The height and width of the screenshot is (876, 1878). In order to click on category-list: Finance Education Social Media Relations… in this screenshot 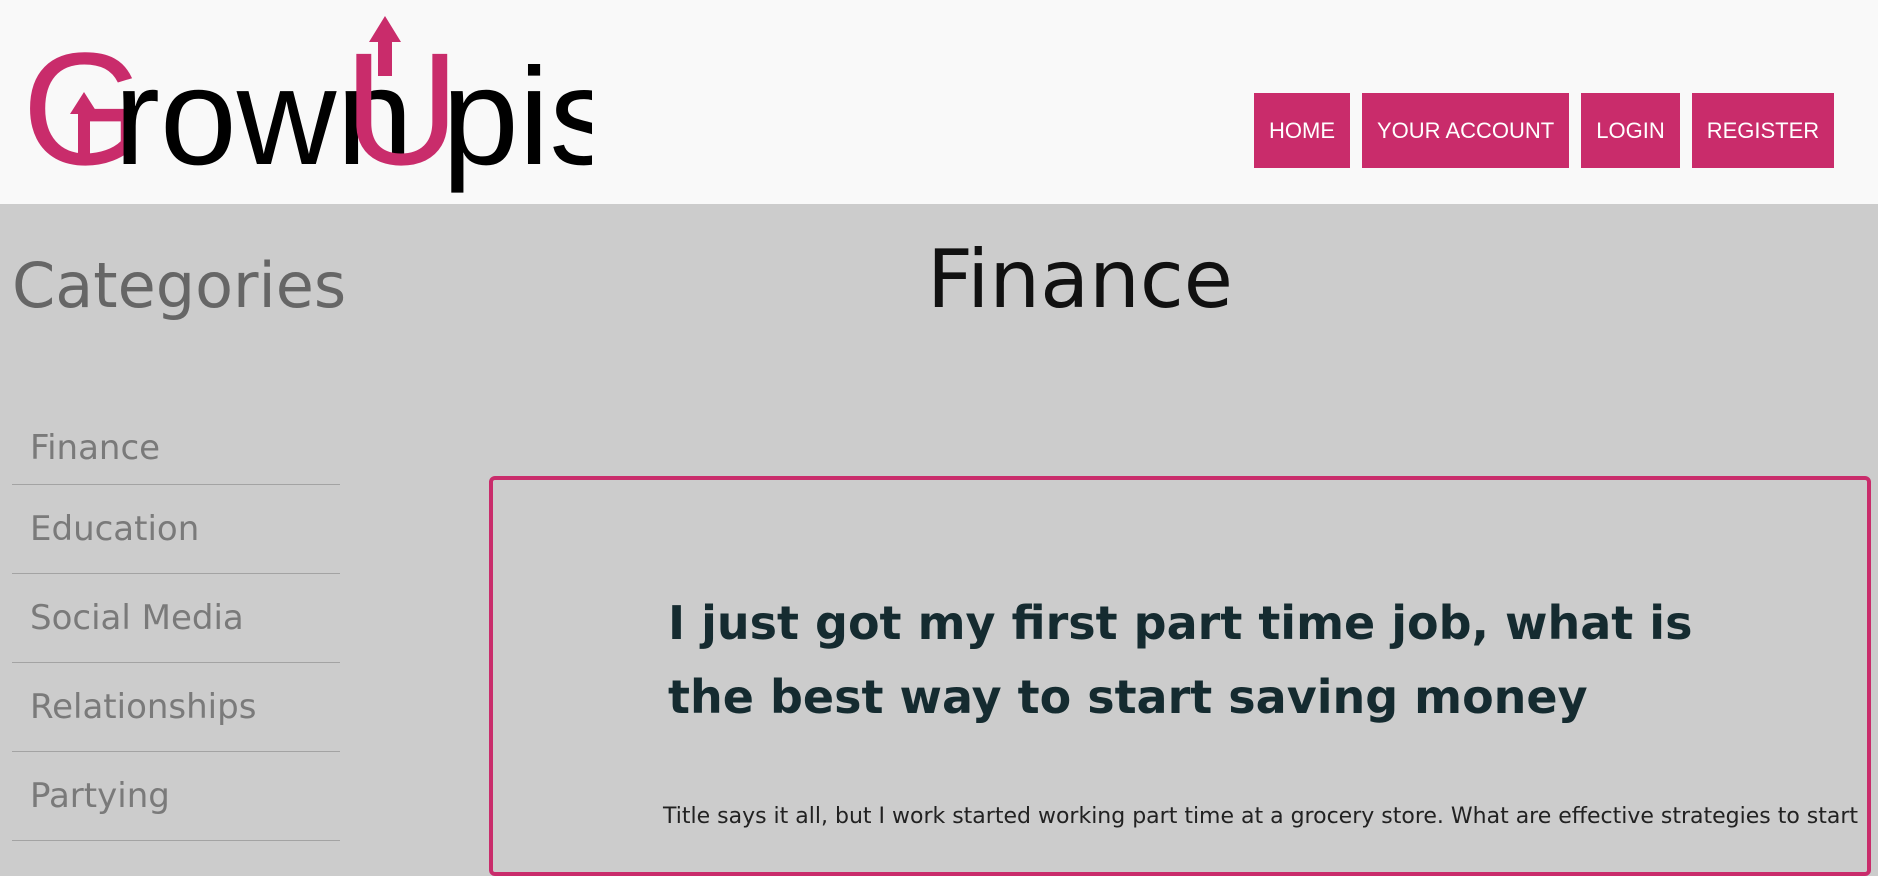, I will do `click(176, 626)`.